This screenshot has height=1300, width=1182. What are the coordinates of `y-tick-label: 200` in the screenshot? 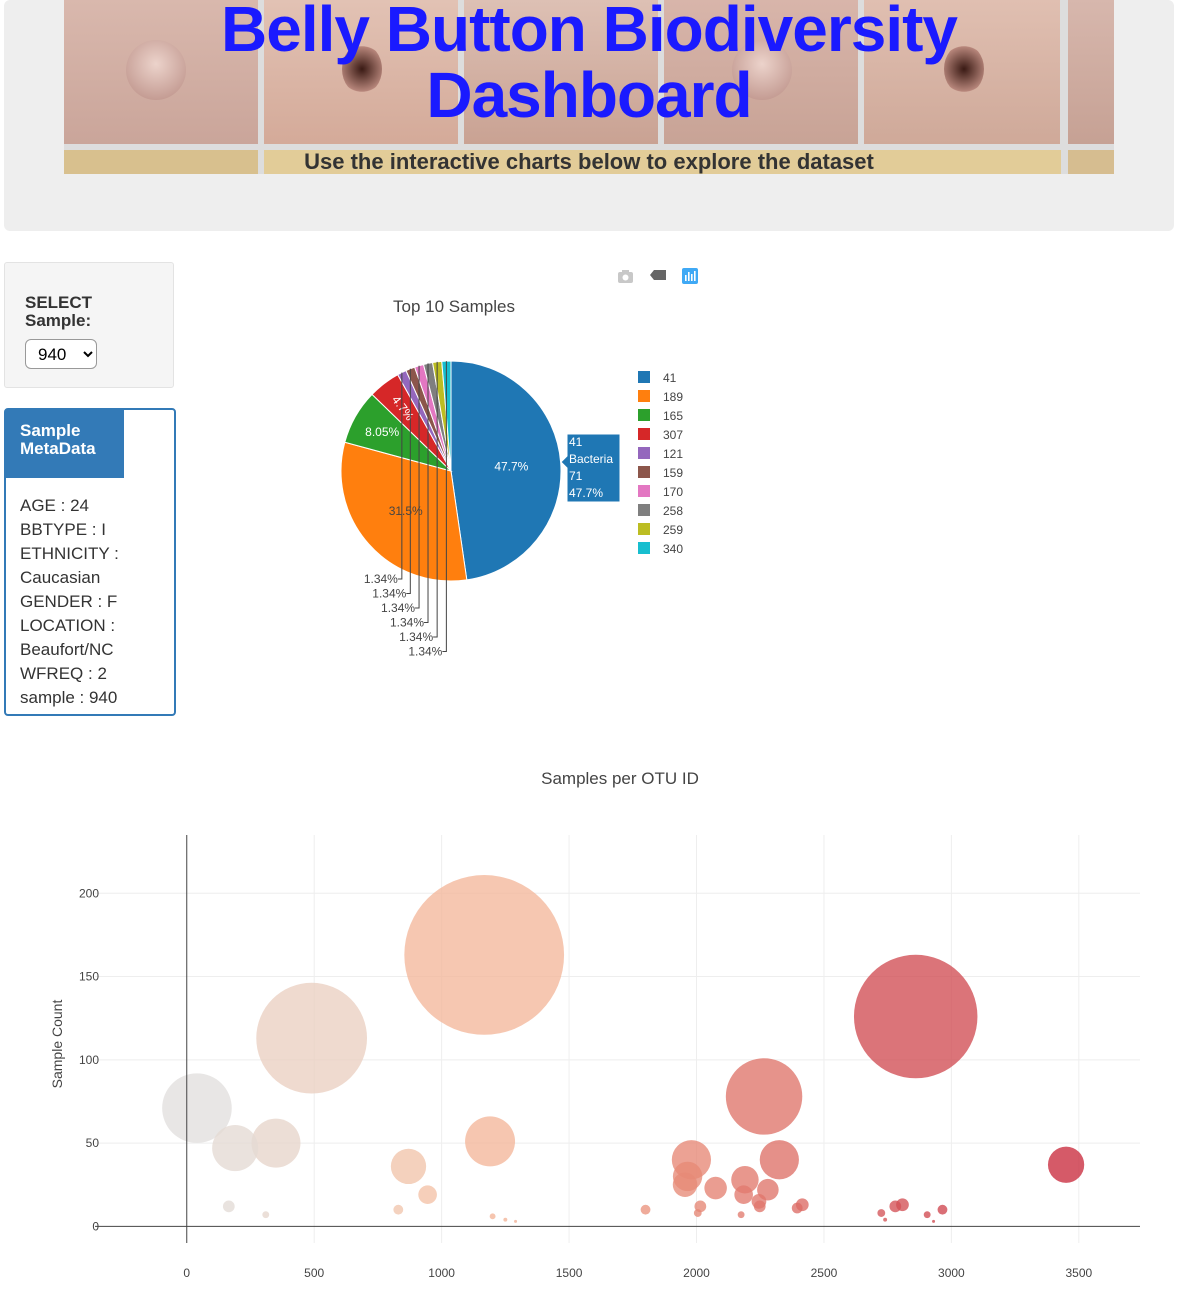 It's located at (89, 893).